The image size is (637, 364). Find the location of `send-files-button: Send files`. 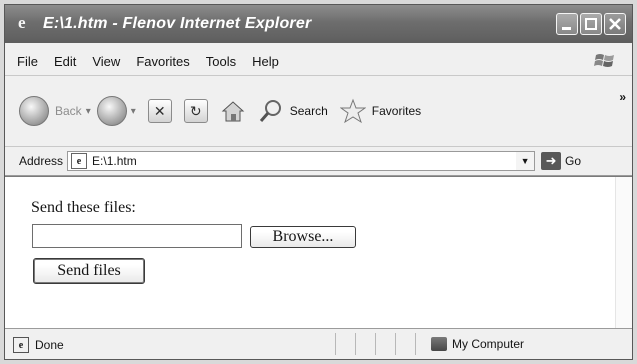

send-files-button: Send files is located at coordinates (89, 271).